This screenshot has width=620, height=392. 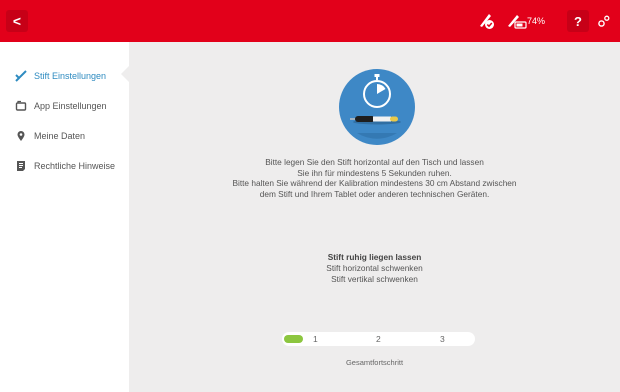 I want to click on document-icon, so click(x=21, y=166).